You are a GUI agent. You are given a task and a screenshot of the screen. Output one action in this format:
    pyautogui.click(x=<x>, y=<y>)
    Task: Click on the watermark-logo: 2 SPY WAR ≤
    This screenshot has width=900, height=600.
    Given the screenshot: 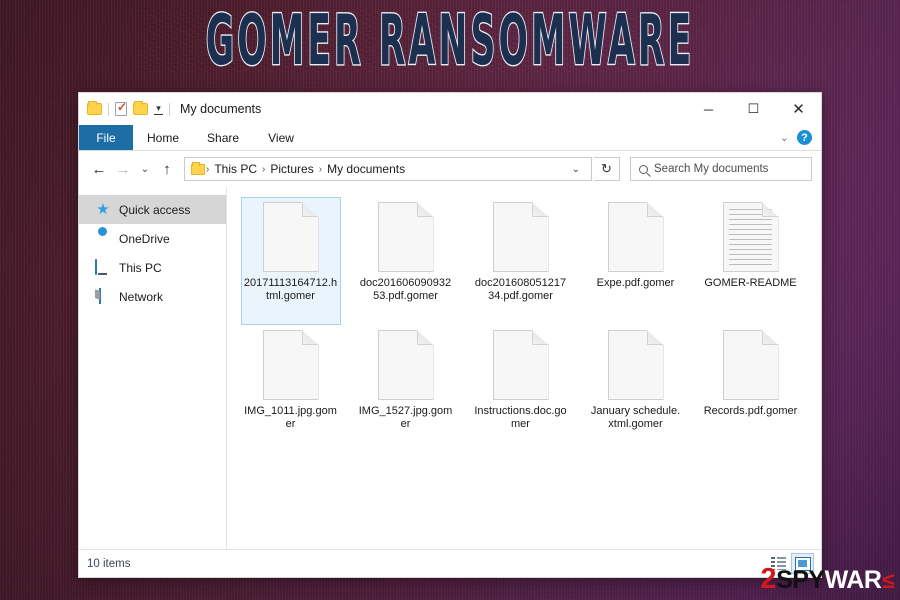 What is the action you would take?
    pyautogui.click(x=827, y=579)
    